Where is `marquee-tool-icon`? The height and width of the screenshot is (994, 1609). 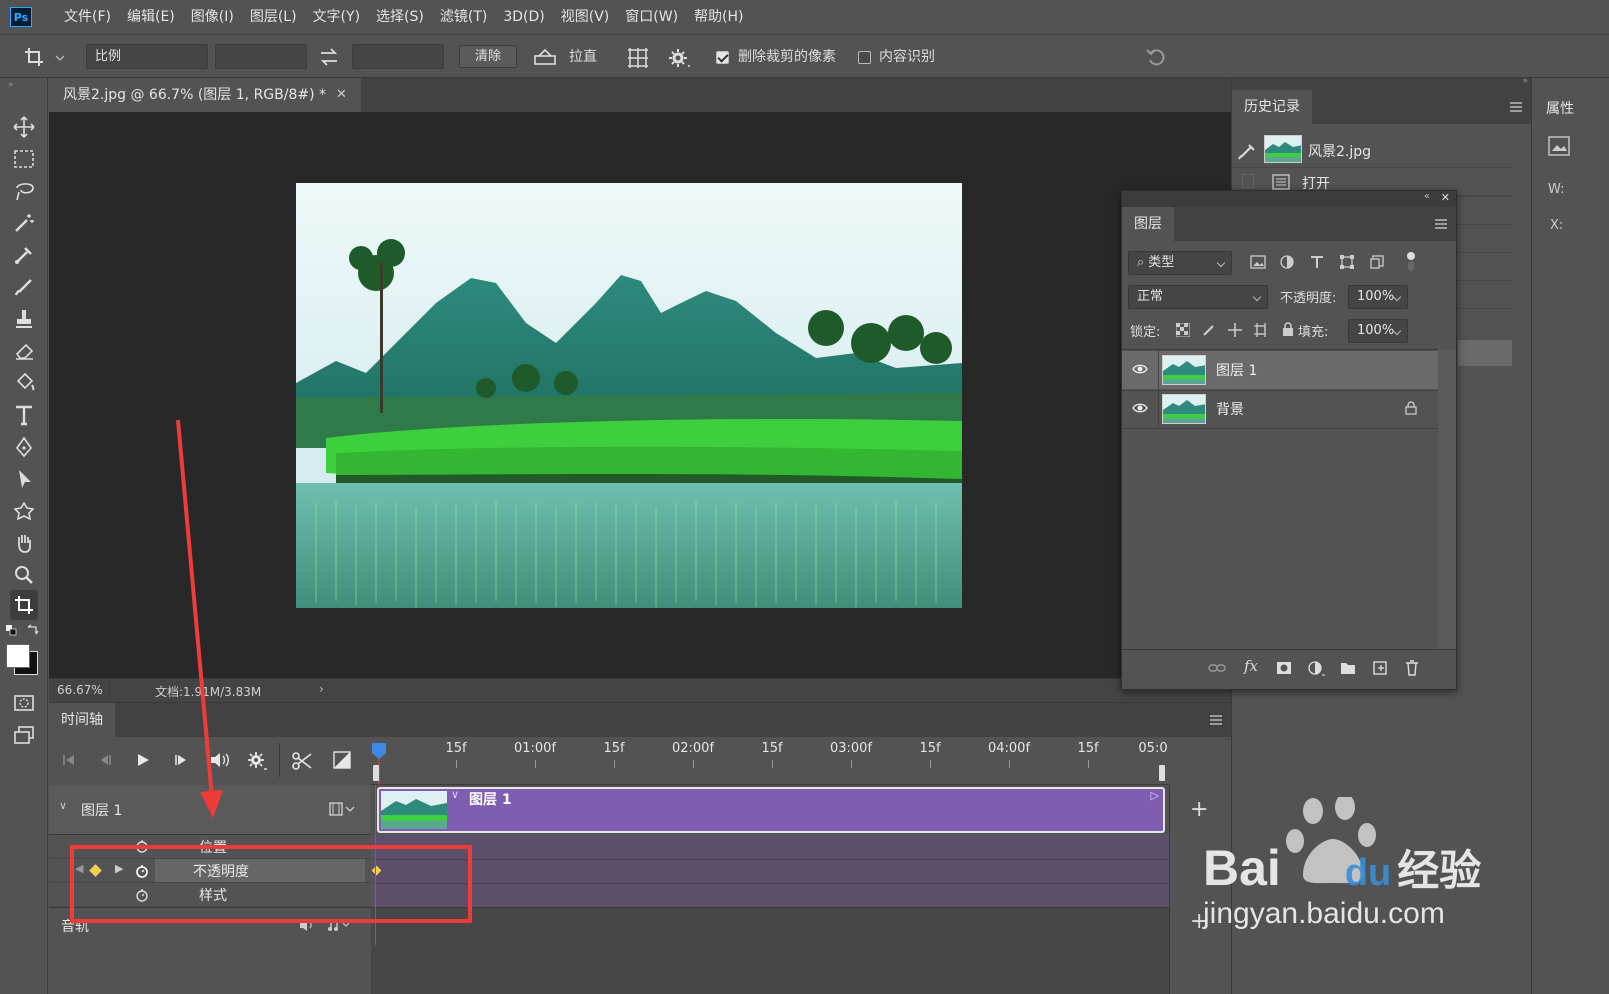
marquee-tool-icon is located at coordinates (24, 159).